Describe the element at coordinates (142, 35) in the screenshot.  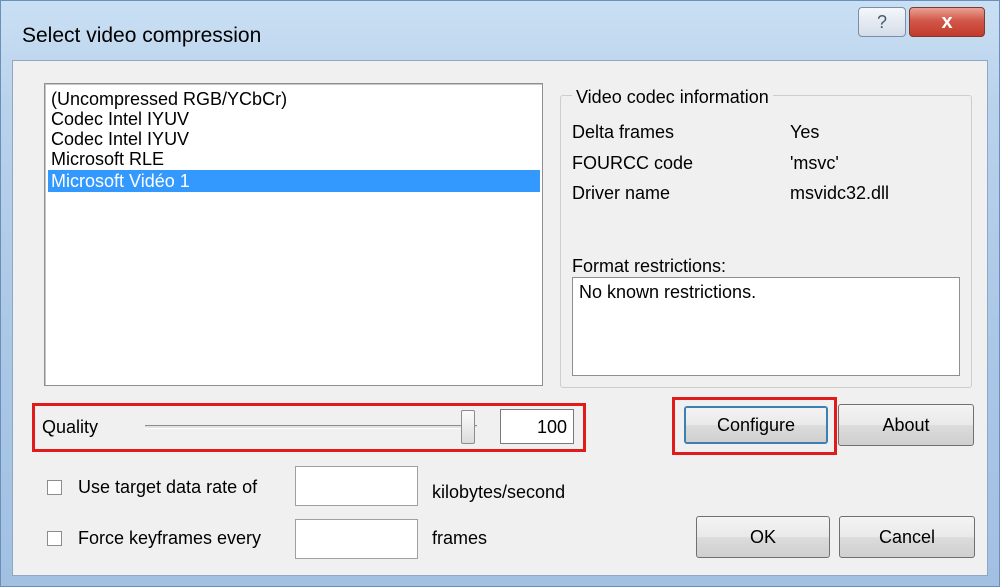
I see `dialog-title: Select video compression` at that location.